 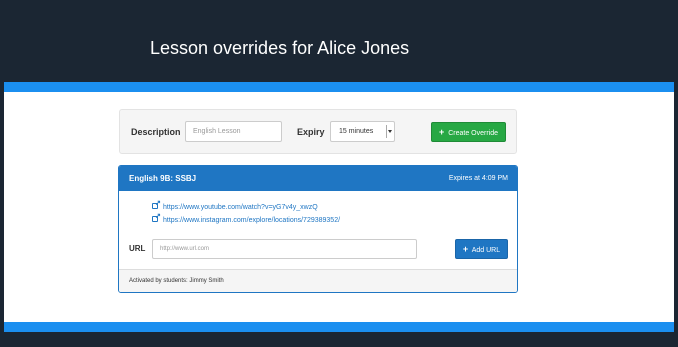 I want to click on add-url-button: + Add URL, so click(x=481, y=249).